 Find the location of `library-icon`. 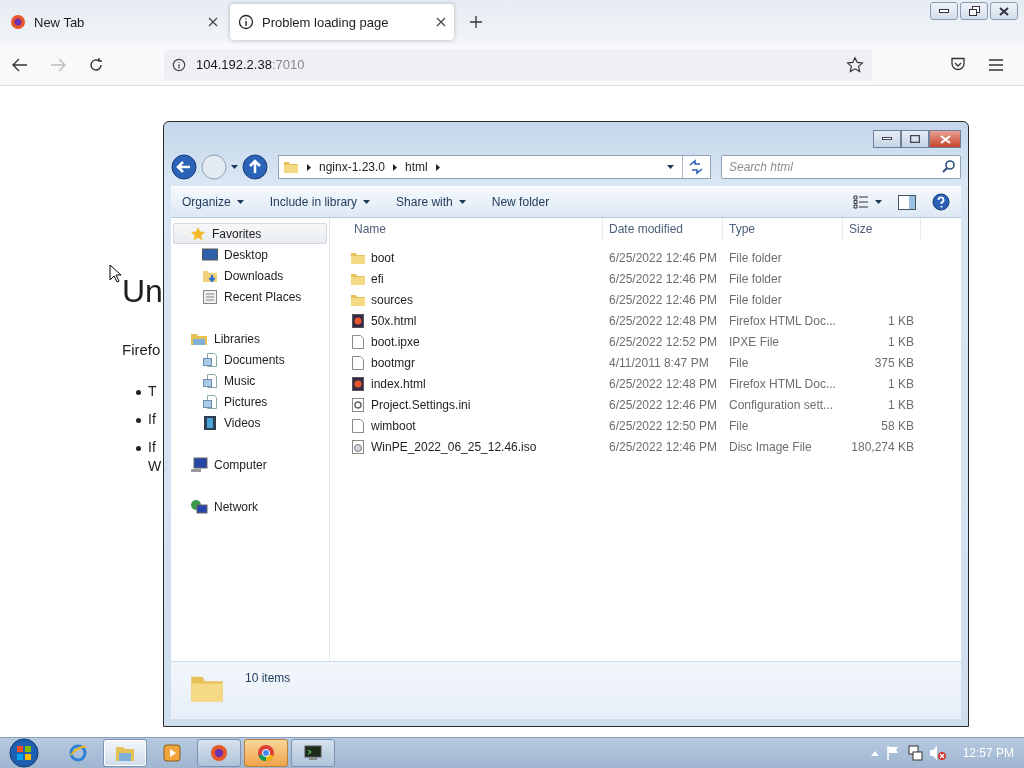

library-icon is located at coordinates (210, 380).